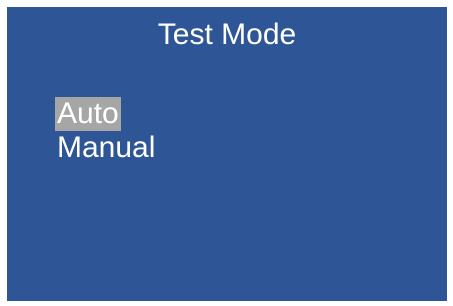 The image size is (453, 306). What do you see at coordinates (227, 34) in the screenshot?
I see `screen-title: Test Mode` at bounding box center [227, 34].